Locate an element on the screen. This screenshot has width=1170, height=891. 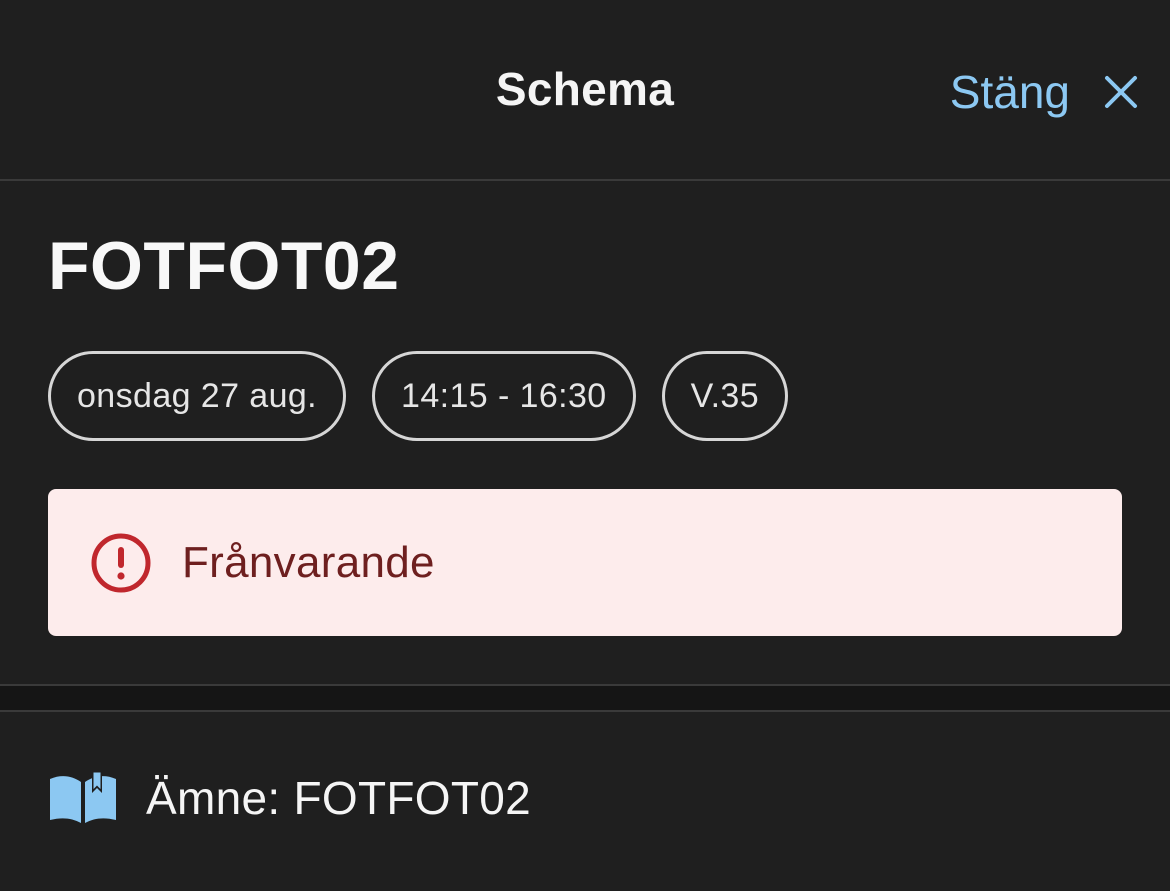
subject-row: Ämne: FOTFOT02 is located at coordinates (289, 798).